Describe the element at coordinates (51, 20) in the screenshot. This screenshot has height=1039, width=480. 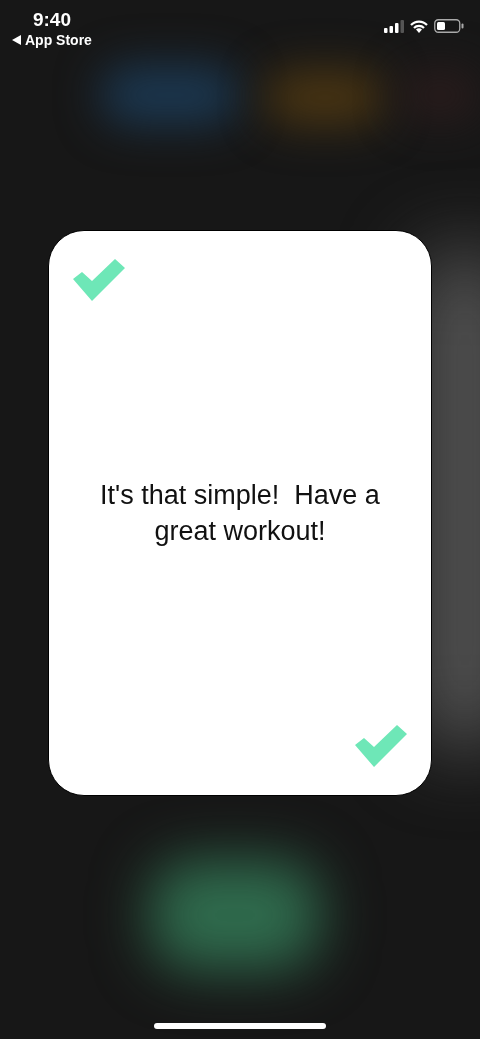
I see `status-time: 9:40` at that location.